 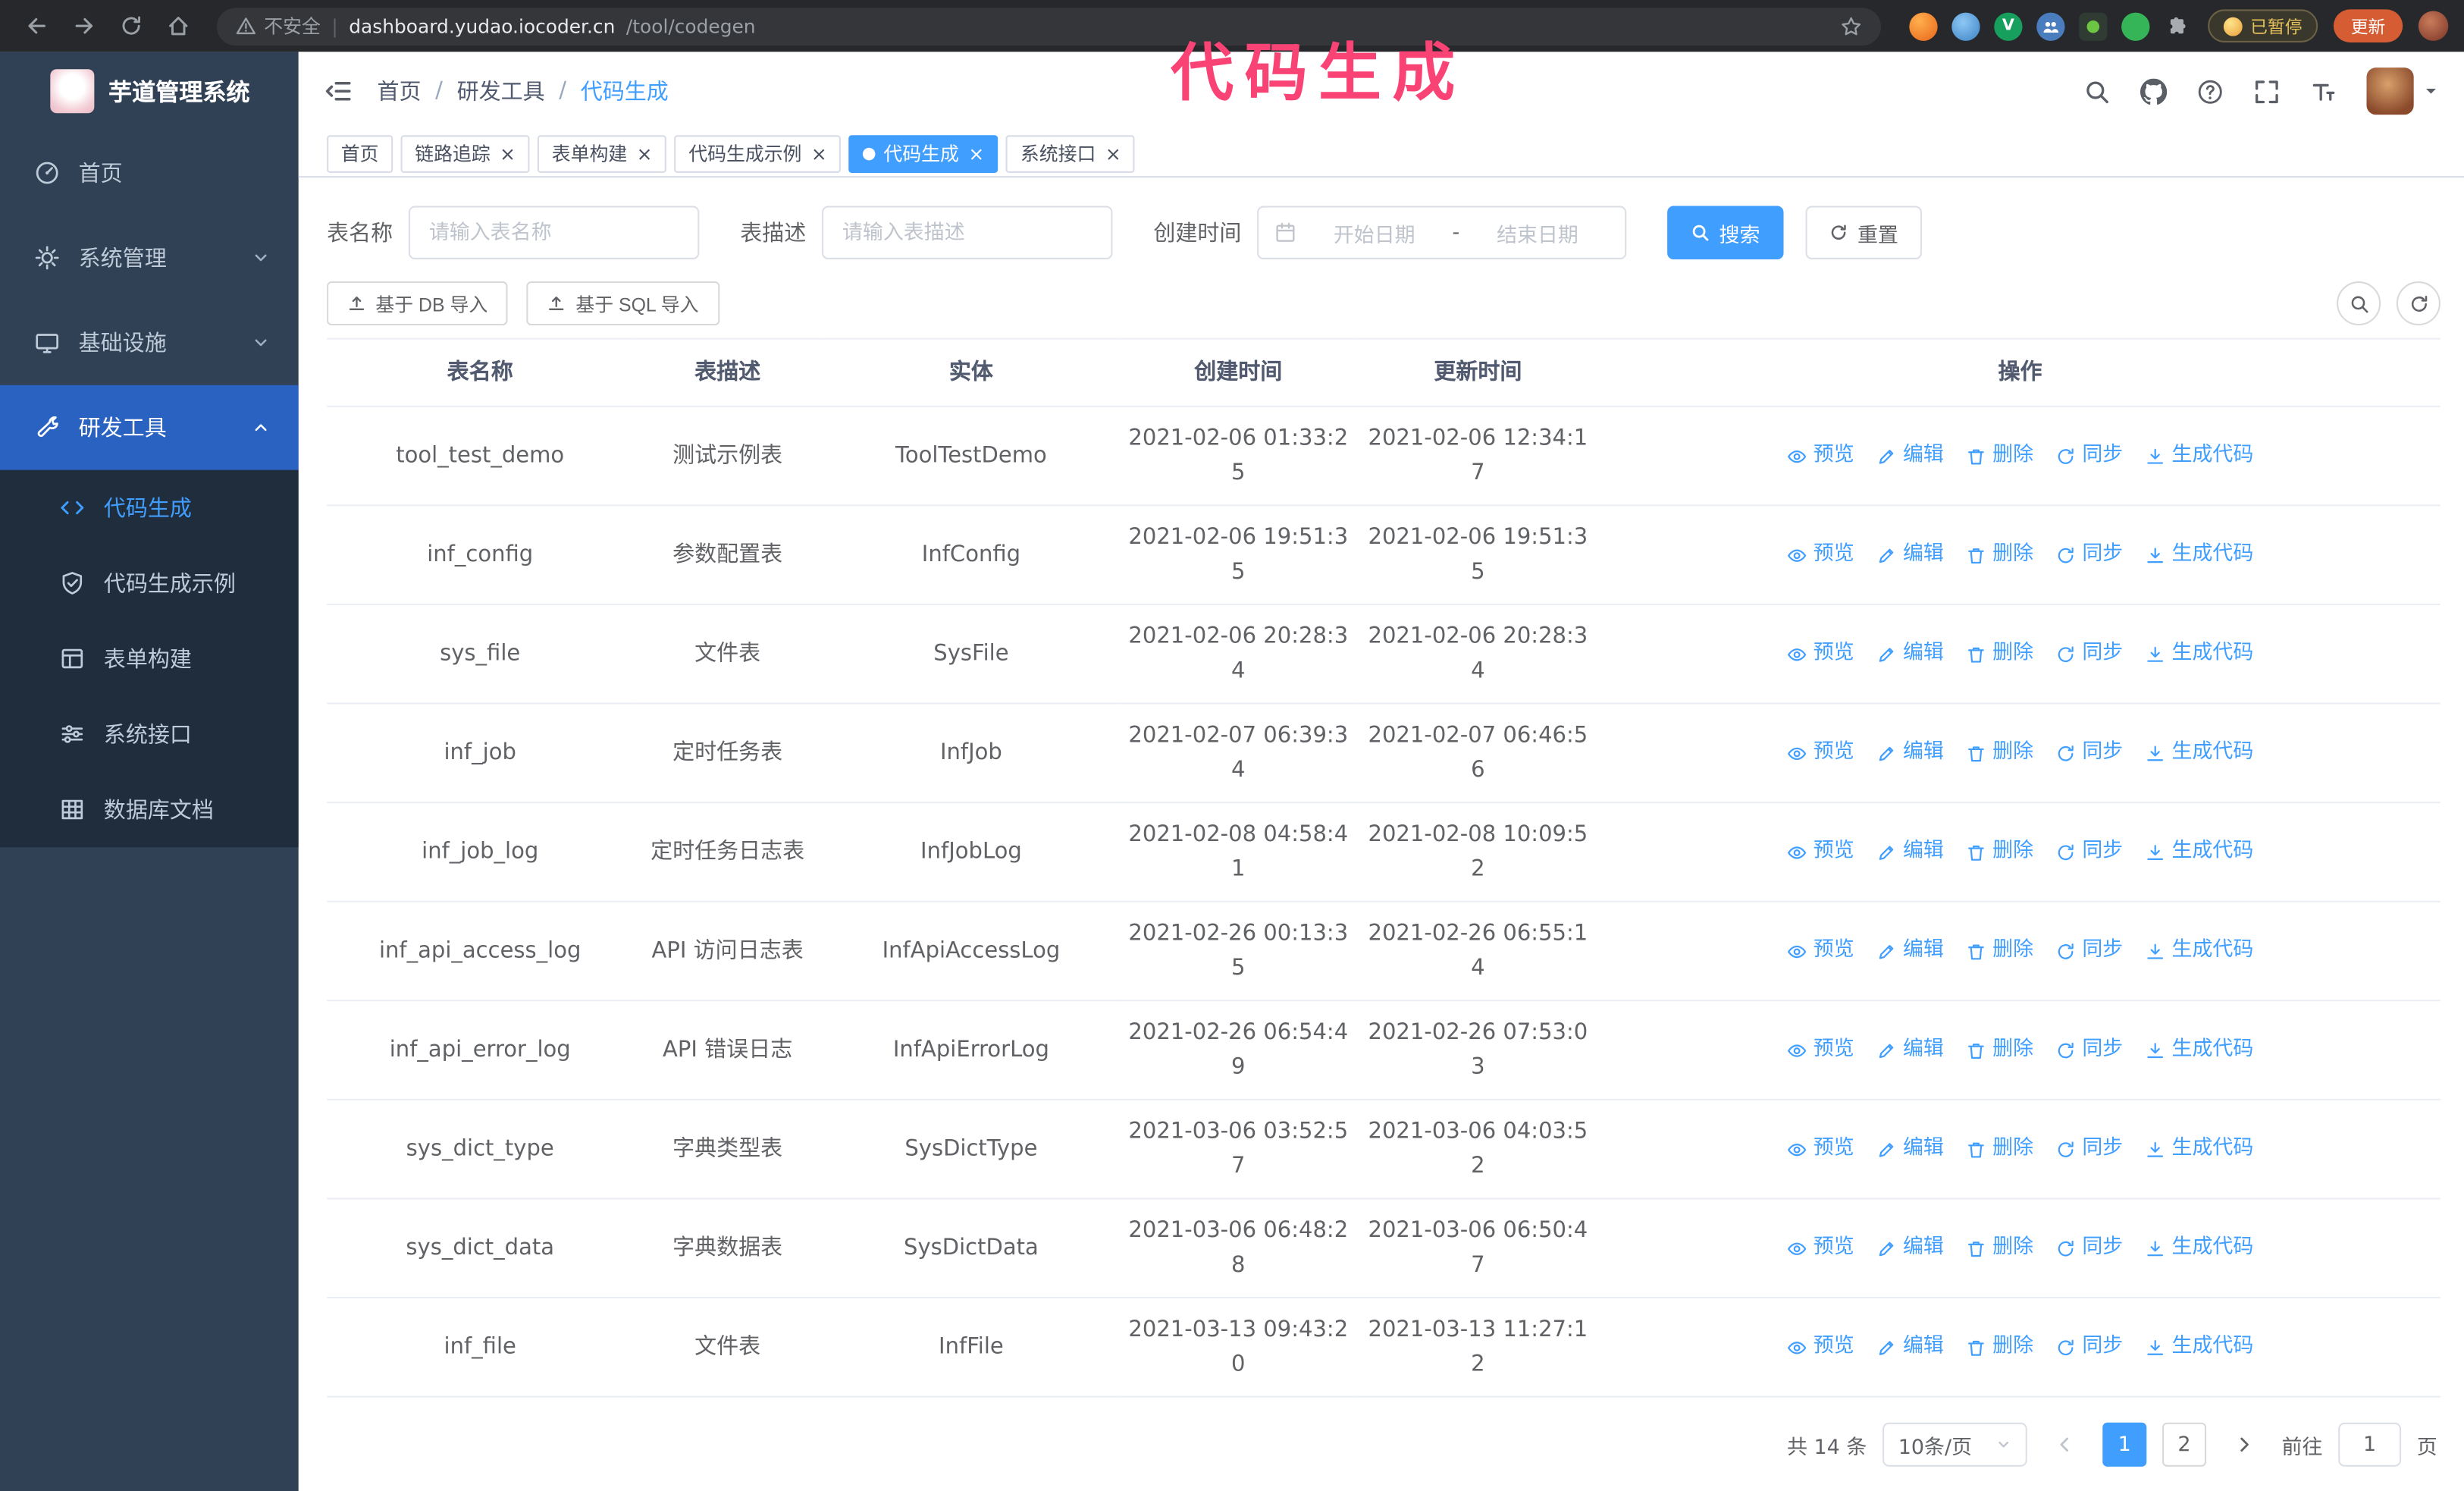 What do you see at coordinates (2096, 91) in the screenshot?
I see `header-search-icon` at bounding box center [2096, 91].